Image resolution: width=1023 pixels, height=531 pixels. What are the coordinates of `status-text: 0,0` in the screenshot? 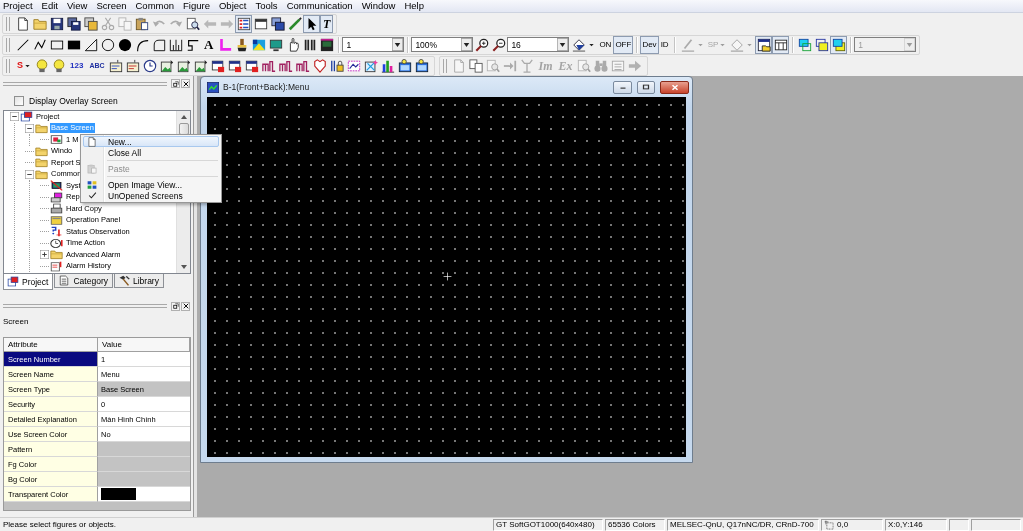 It's located at (843, 524).